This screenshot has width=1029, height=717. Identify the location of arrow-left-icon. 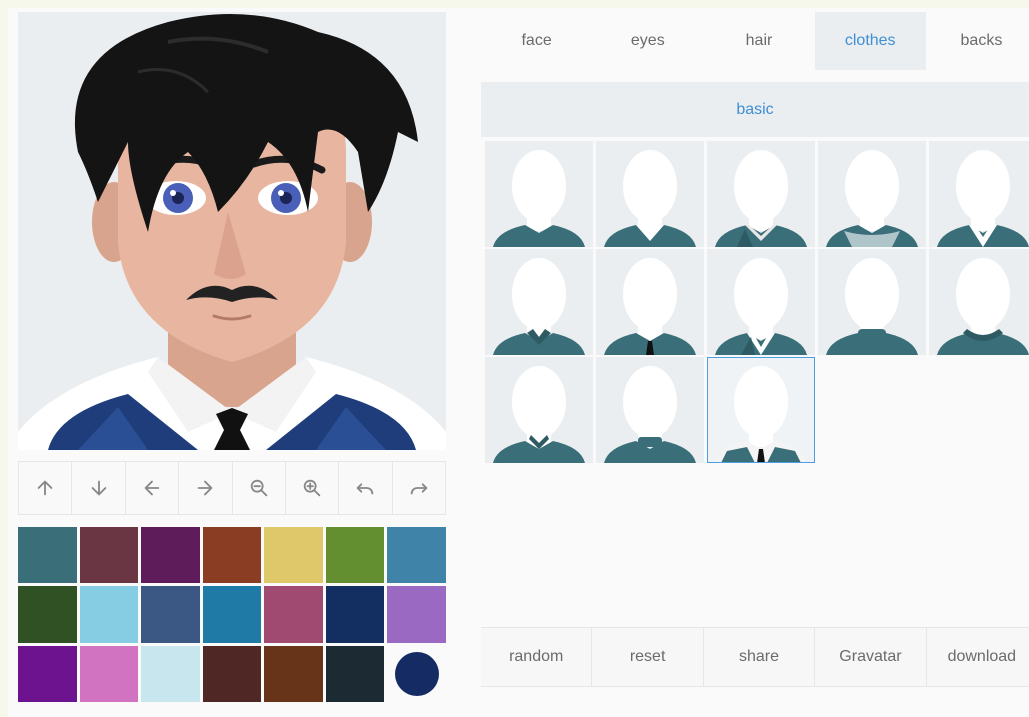
(152, 488).